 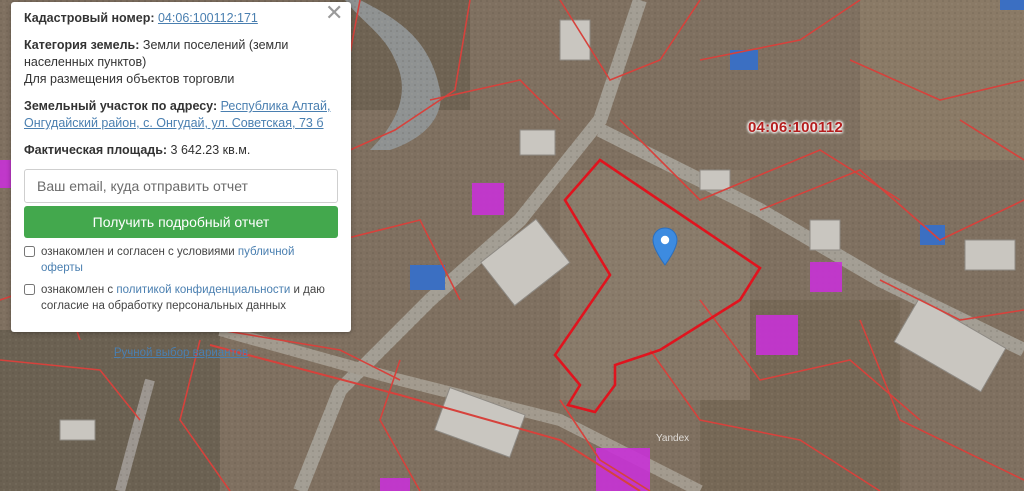 I want to click on area-row: Фактическая площадь: 3 642.23 кв.м., so click(x=181, y=150).